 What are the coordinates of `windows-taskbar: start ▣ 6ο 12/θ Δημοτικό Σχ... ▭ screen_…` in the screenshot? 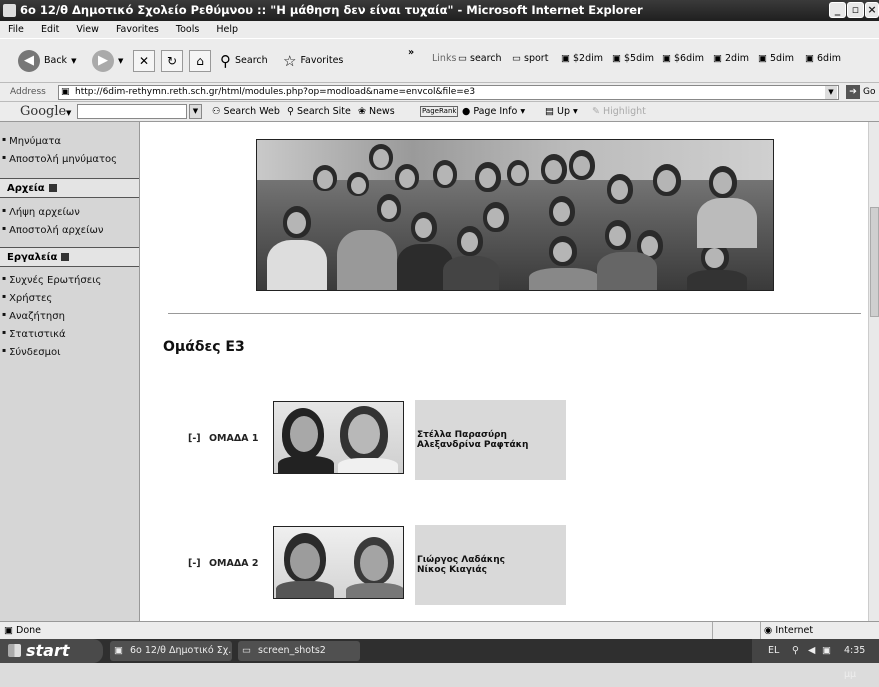 It's located at (439, 659).